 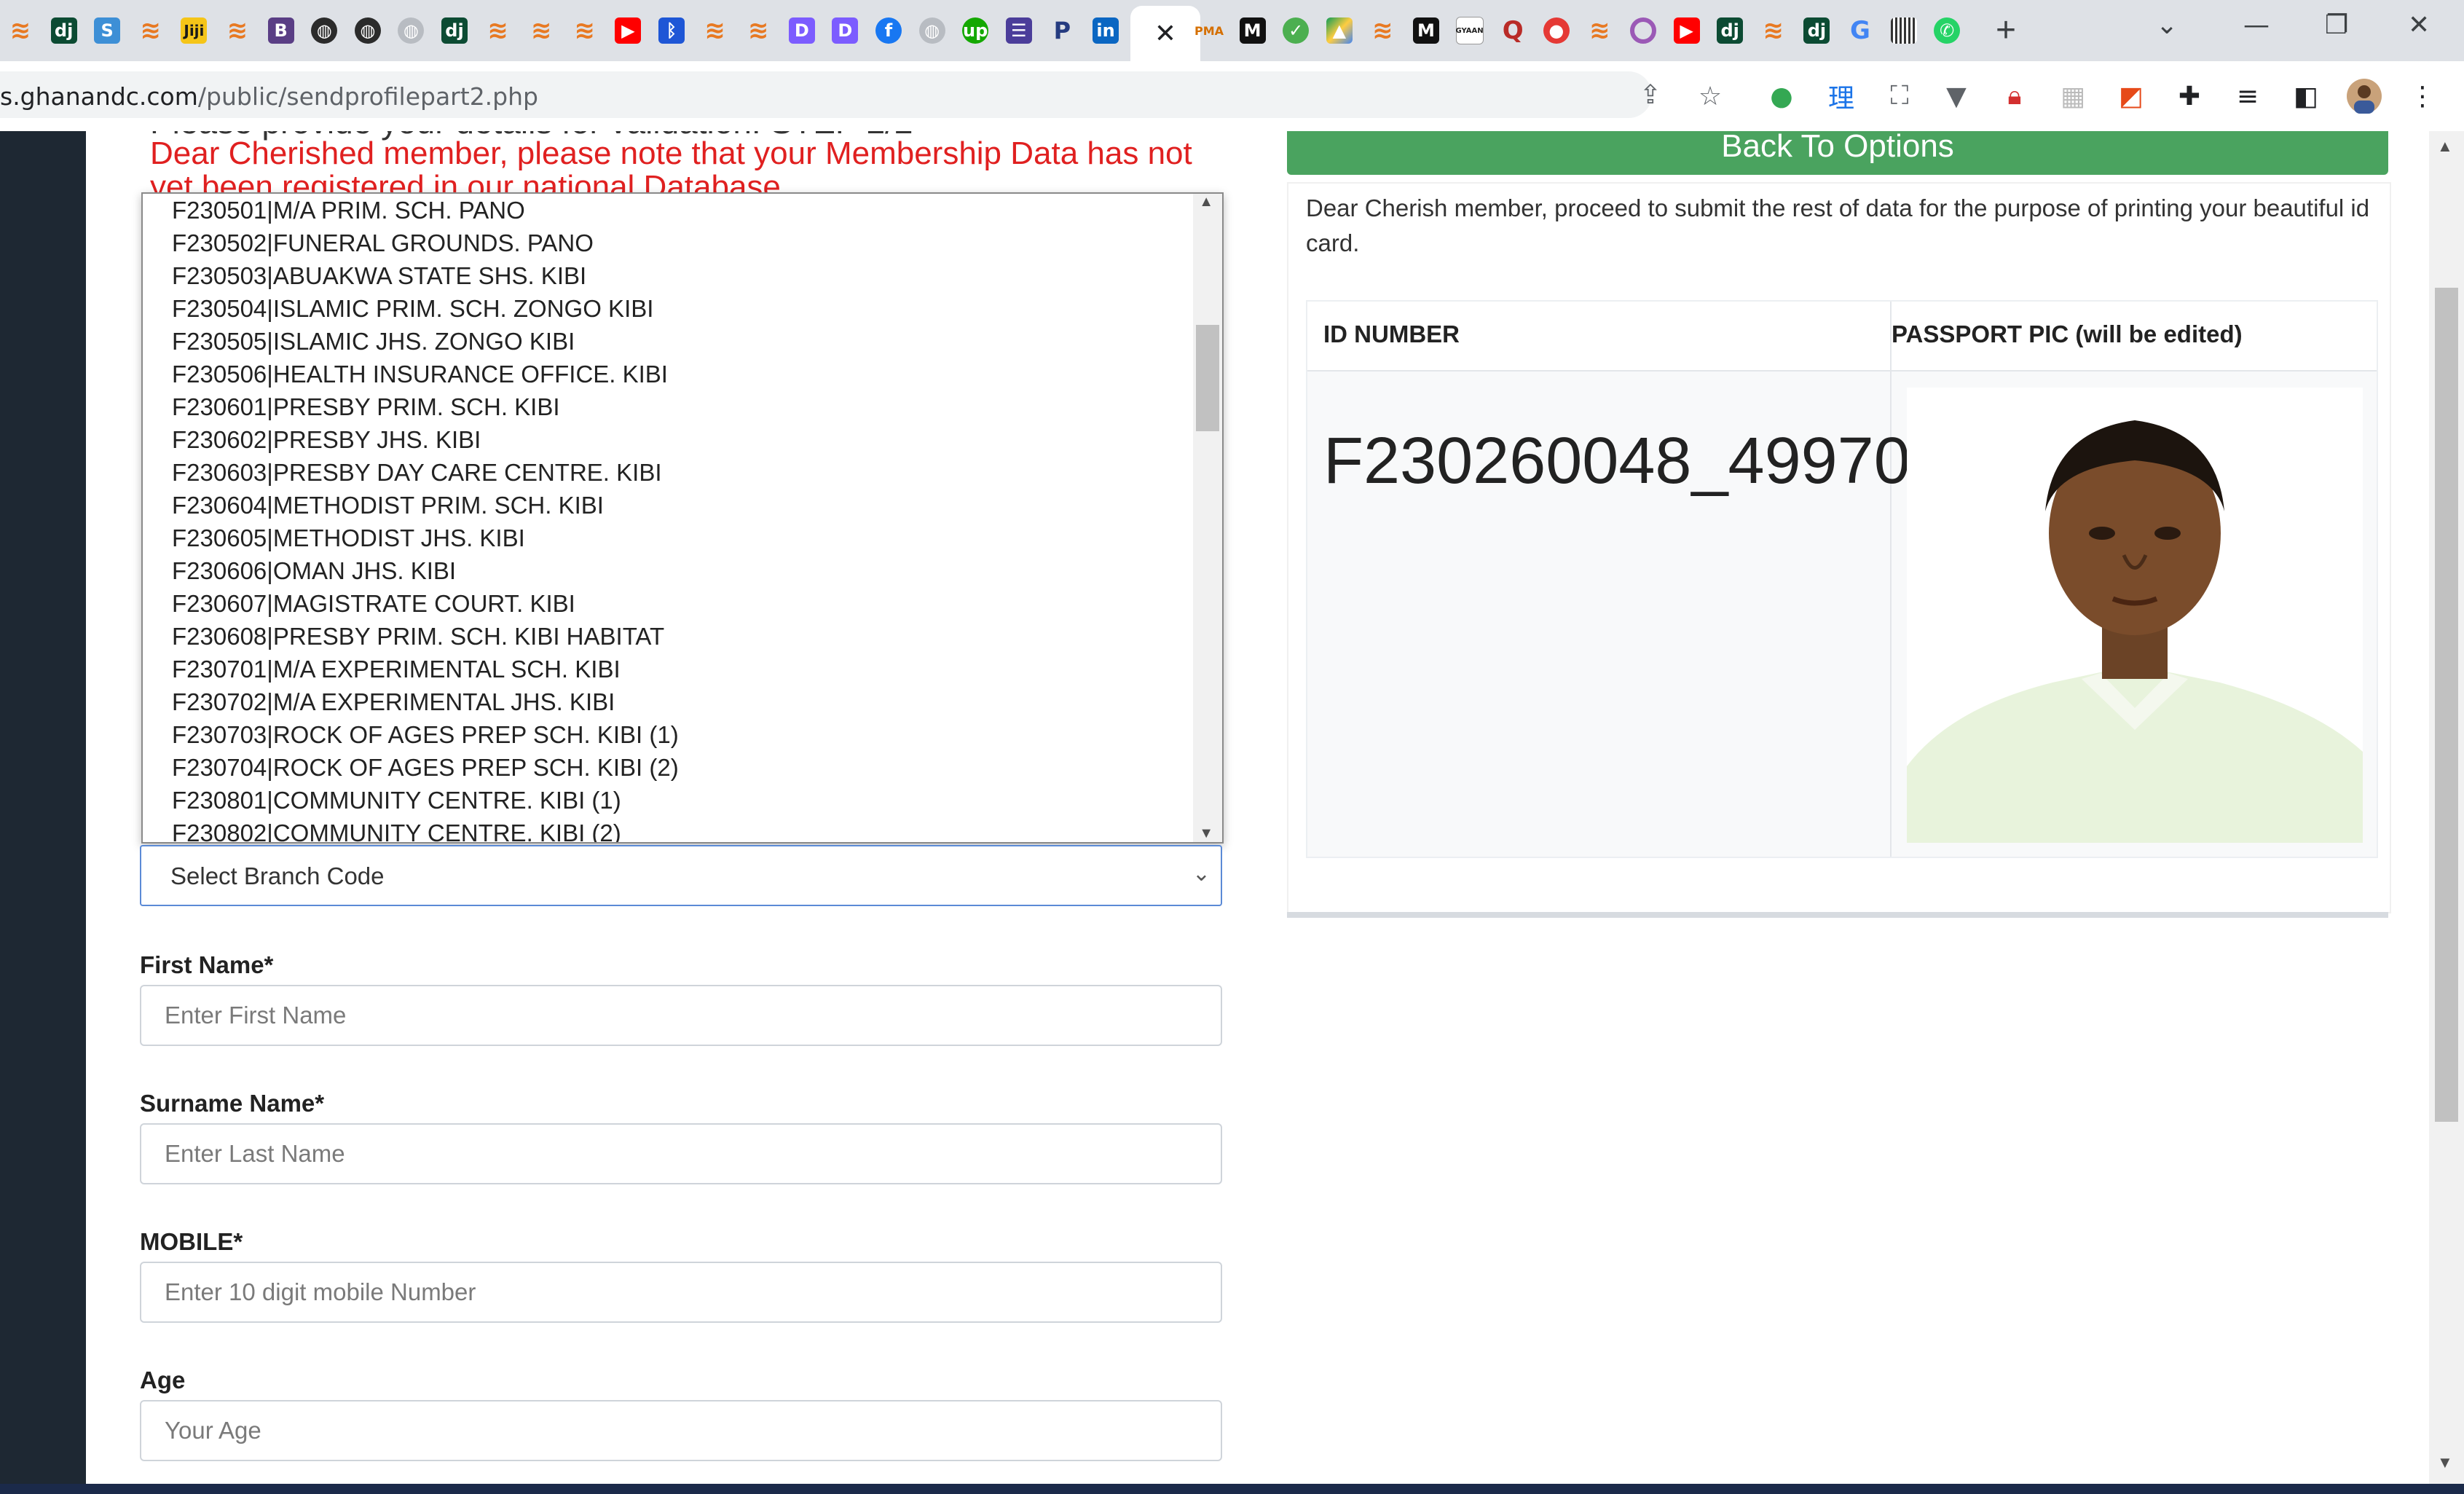 What do you see at coordinates (455, 30) in the screenshot?
I see `browser-tab-10: dj` at bounding box center [455, 30].